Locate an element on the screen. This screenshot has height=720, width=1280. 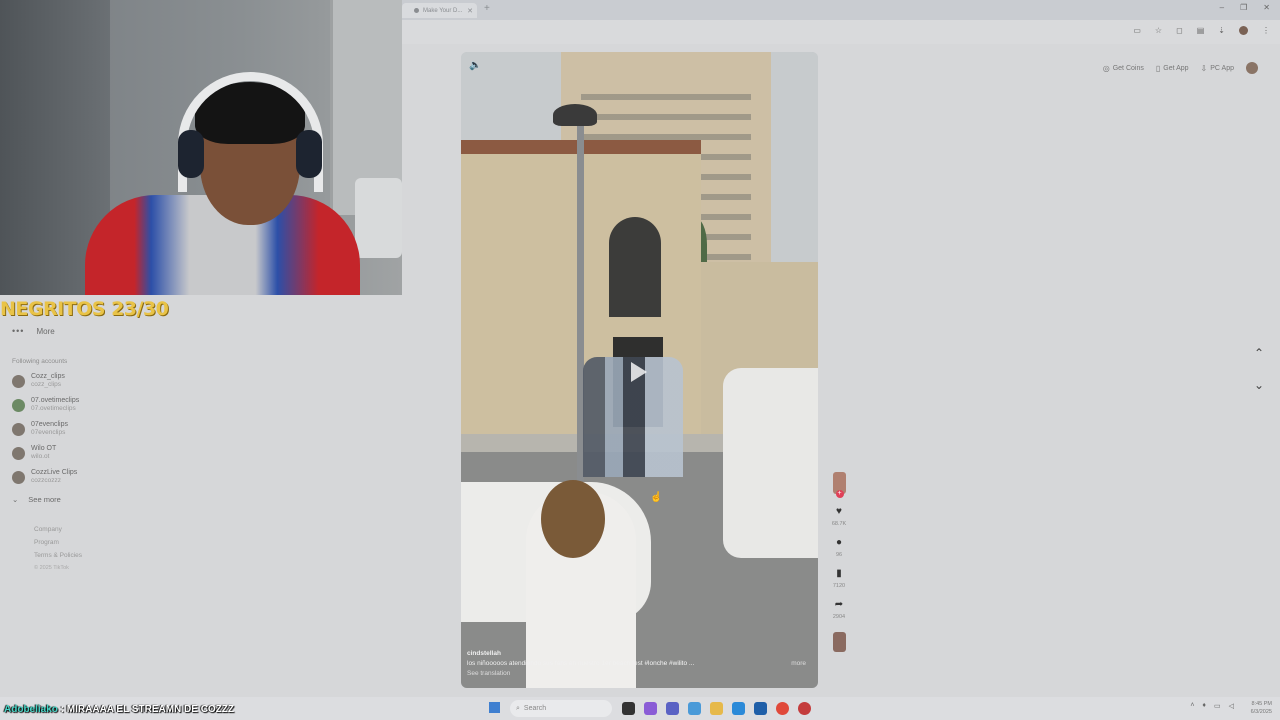
get-coins-label: Get Coins is located at coordinates (1128, 68).